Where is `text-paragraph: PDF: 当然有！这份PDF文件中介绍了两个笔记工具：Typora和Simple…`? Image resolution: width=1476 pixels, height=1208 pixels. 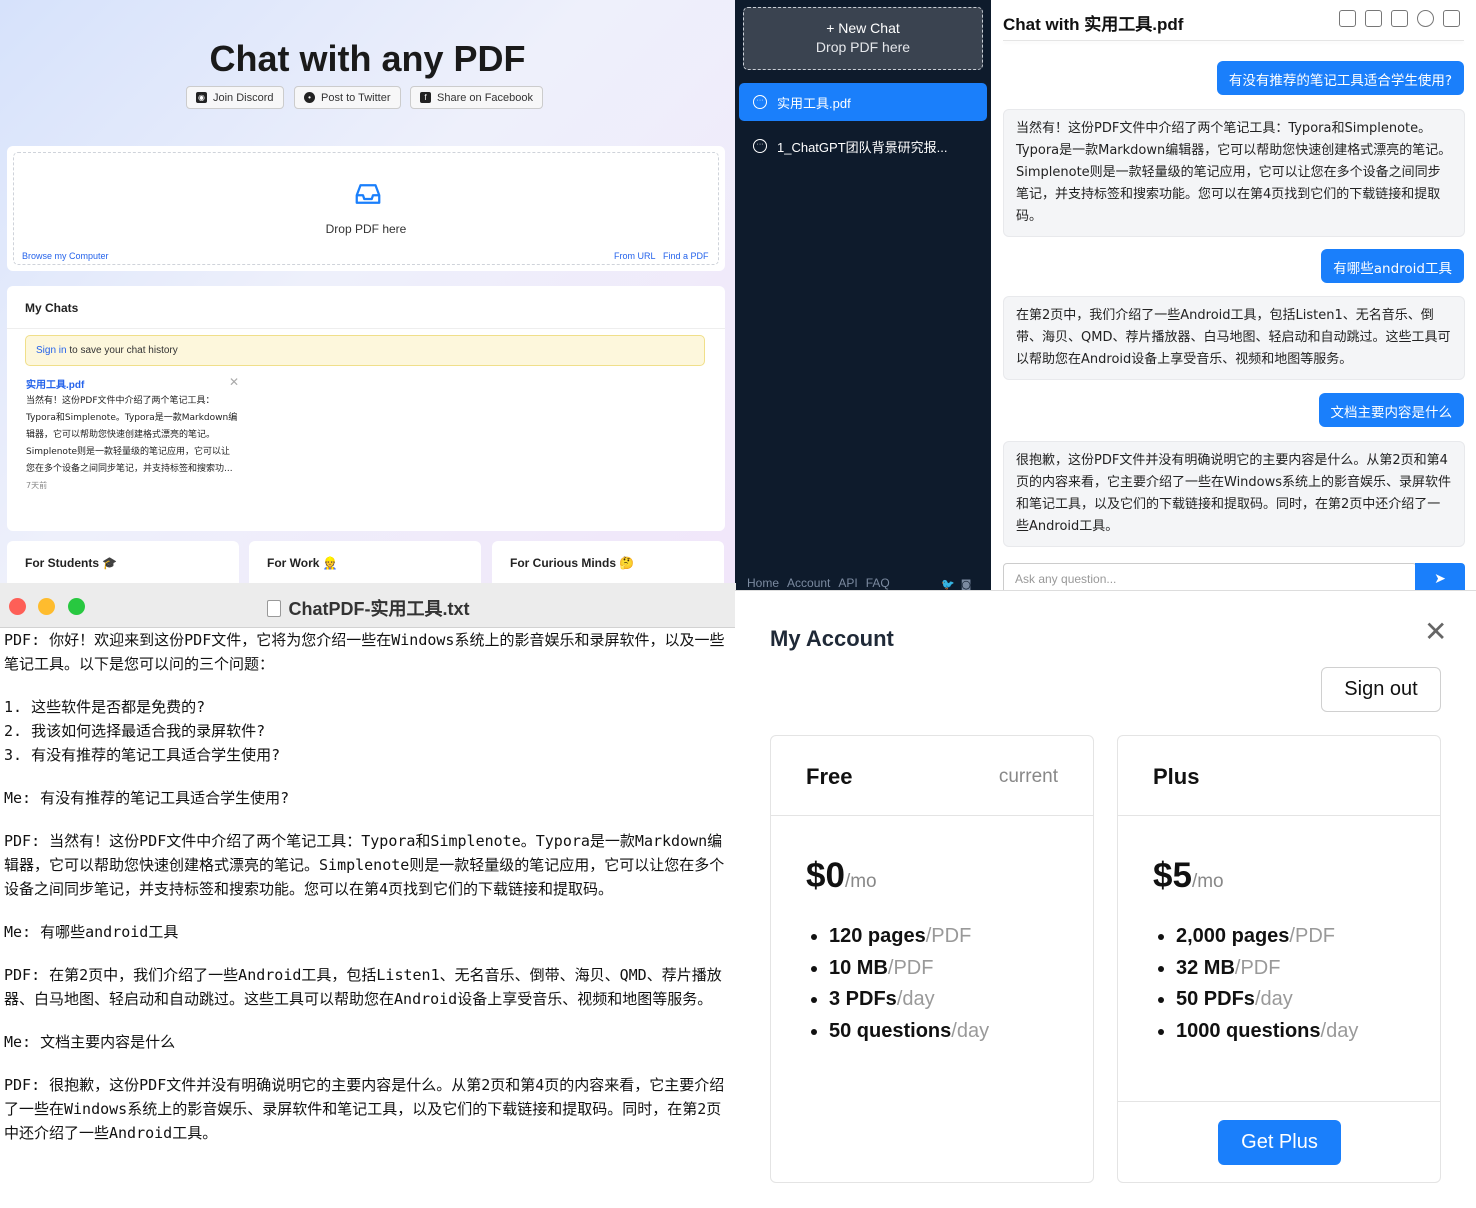
text-paragraph: PDF: 当然有！这份PDF文件中介绍了两个笔记工具：Typora和Simple… is located at coordinates (364, 865).